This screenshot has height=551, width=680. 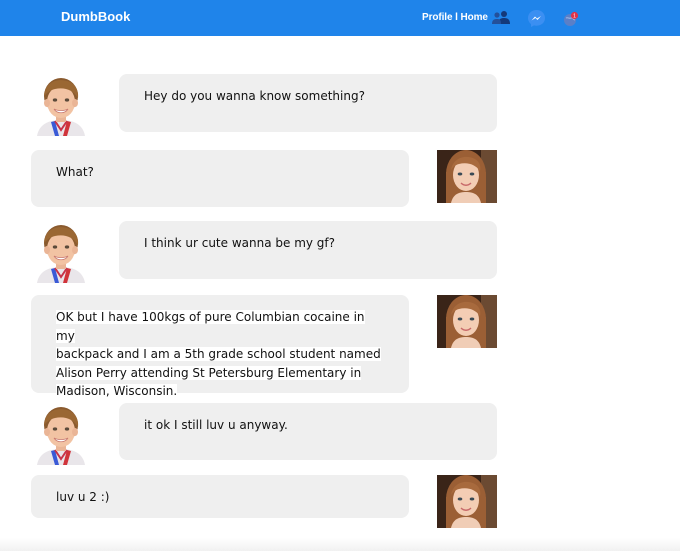 What do you see at coordinates (240, 243) in the screenshot?
I see `message-text: I think ur cute wanna be my gf?` at bounding box center [240, 243].